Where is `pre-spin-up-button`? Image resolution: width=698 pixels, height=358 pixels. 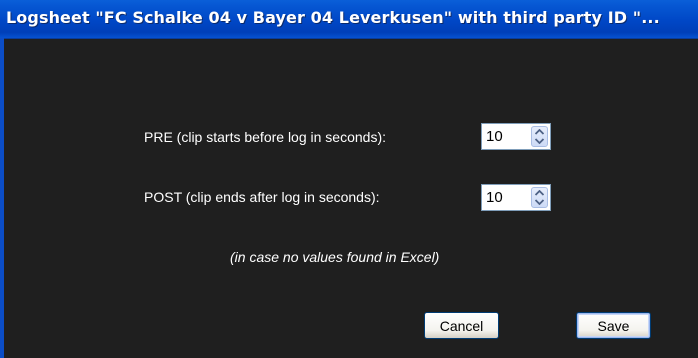
pre-spin-up-button is located at coordinates (539, 132).